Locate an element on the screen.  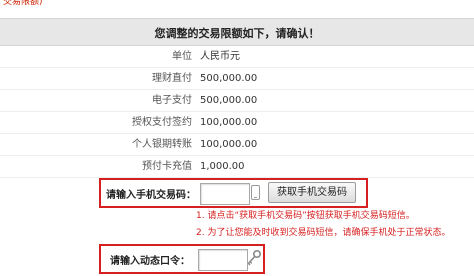
page-title: 您调整的交易限额如下，请确认！ is located at coordinates (237, 33).